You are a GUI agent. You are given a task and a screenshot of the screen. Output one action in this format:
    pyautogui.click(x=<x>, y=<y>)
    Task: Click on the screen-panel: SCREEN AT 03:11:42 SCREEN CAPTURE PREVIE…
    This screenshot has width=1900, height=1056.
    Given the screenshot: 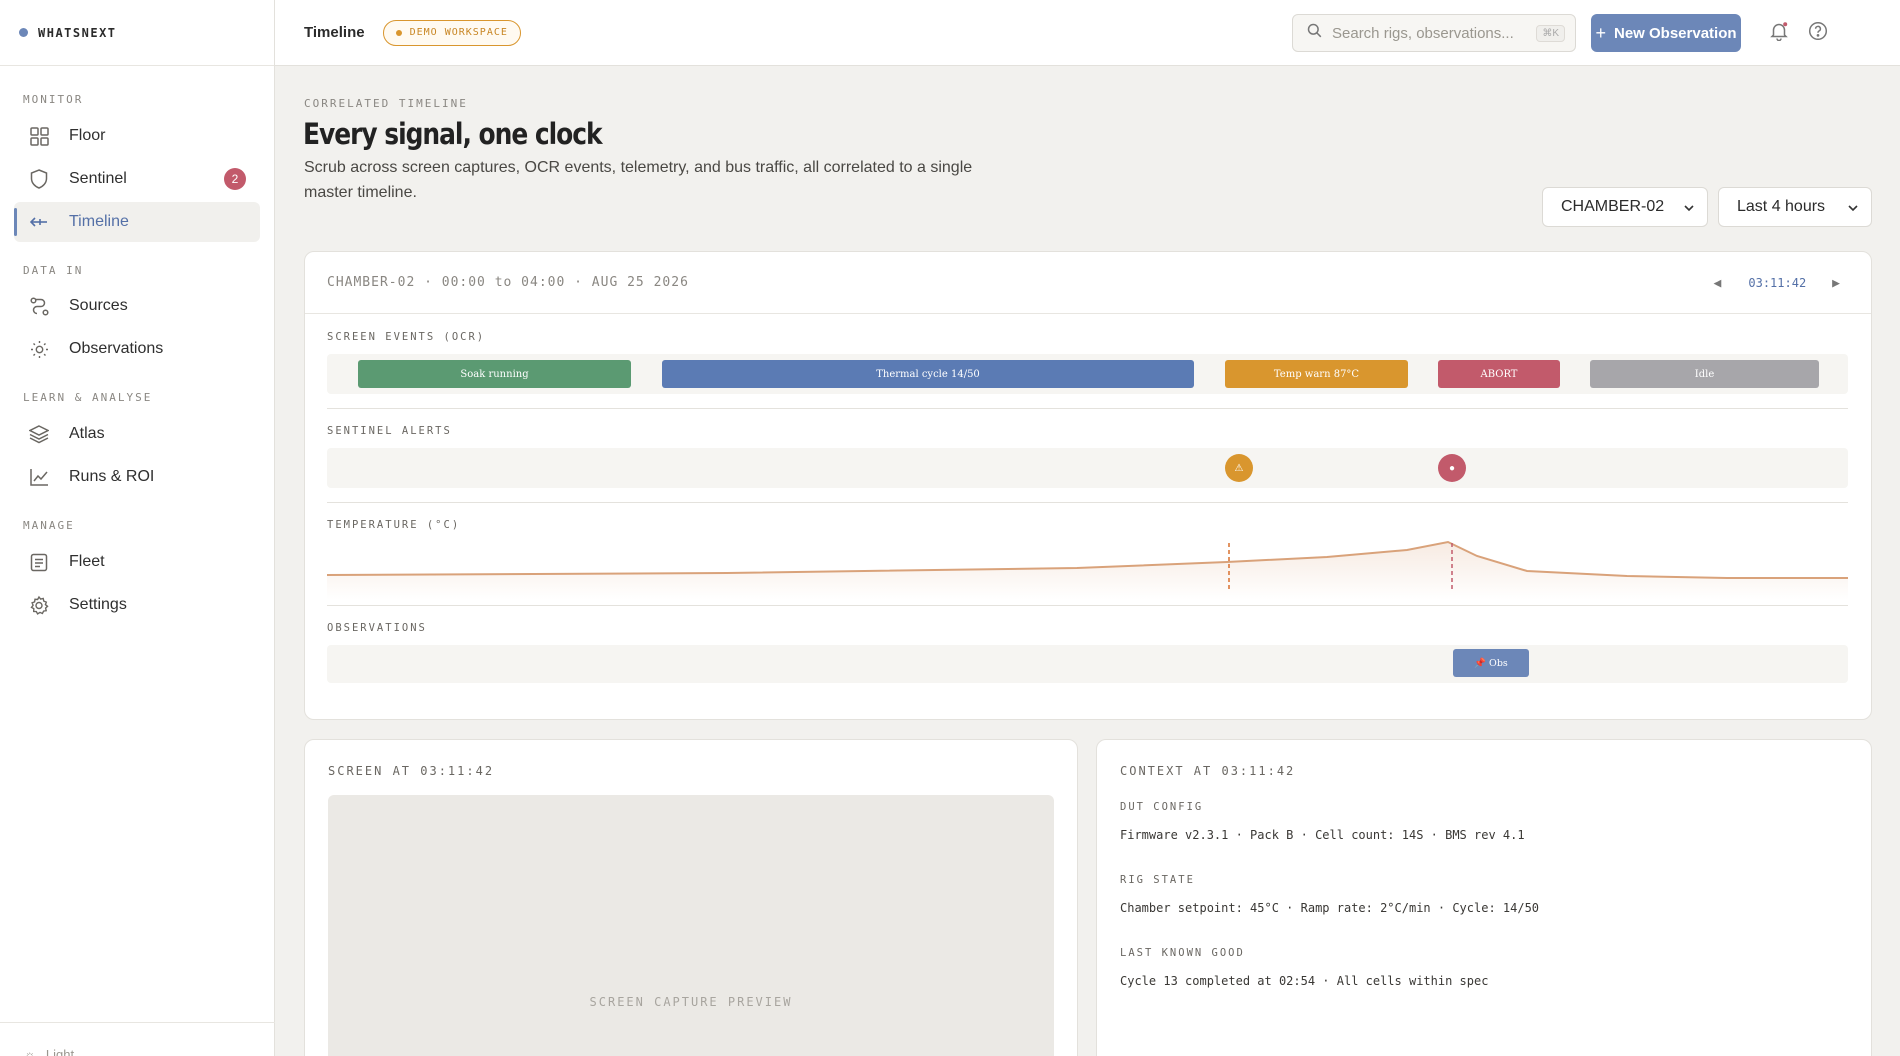 What is the action you would take?
    pyautogui.click(x=691, y=897)
    